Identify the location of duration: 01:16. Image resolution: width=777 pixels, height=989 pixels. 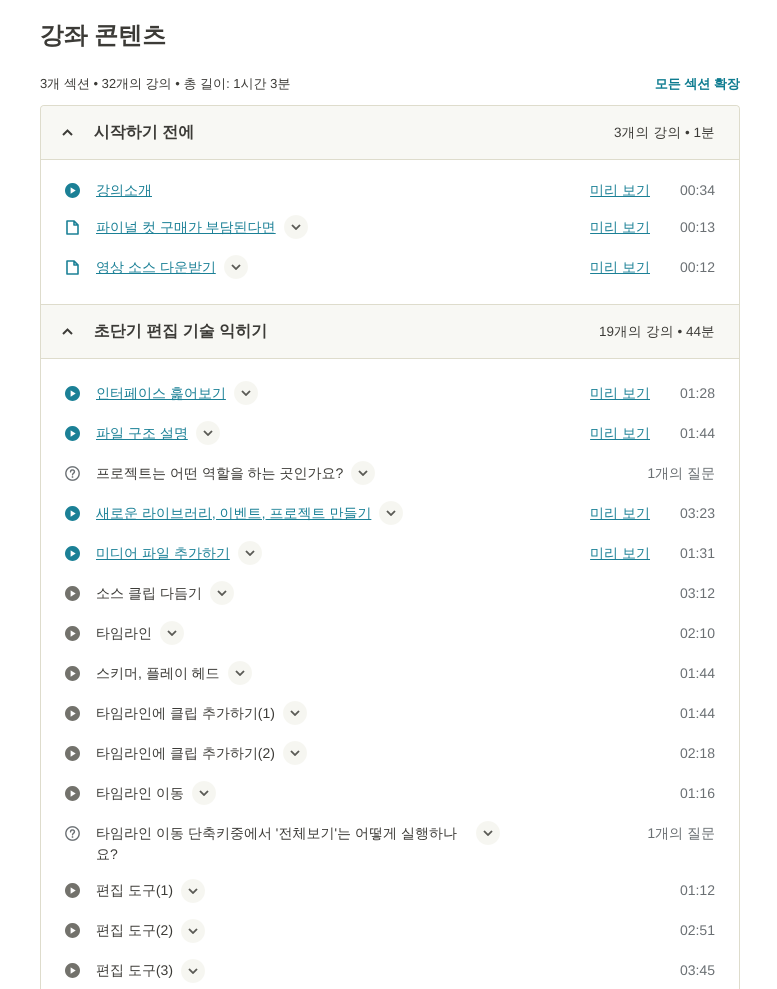
(696, 793).